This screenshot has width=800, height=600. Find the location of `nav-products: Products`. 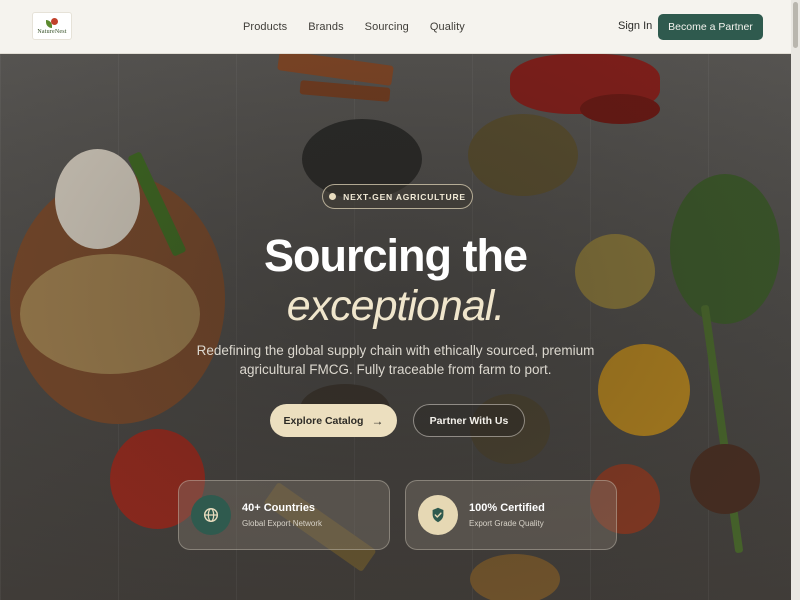

nav-products: Products is located at coordinates (265, 27).